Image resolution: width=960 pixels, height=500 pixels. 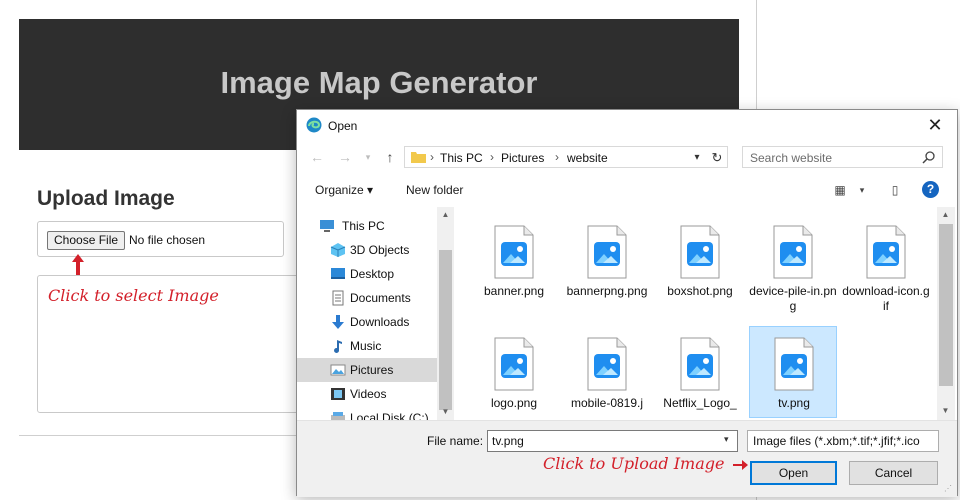 What do you see at coordinates (345, 157) in the screenshot?
I see `forward-arrow-icon: →` at bounding box center [345, 157].